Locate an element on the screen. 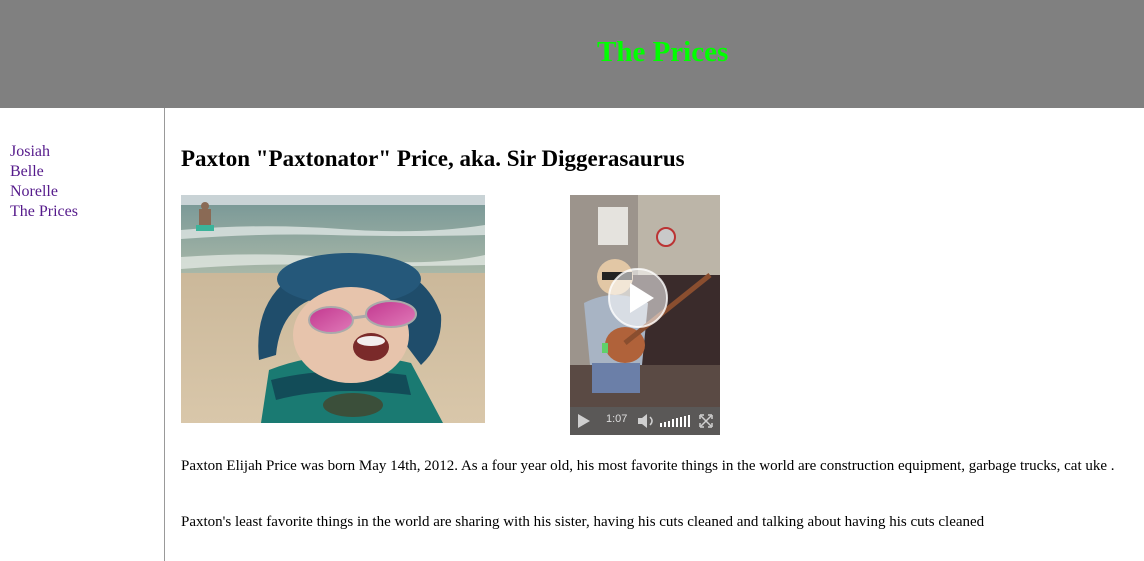 The image size is (1144, 561). sidebar-link-belle: Belle is located at coordinates (27, 171).